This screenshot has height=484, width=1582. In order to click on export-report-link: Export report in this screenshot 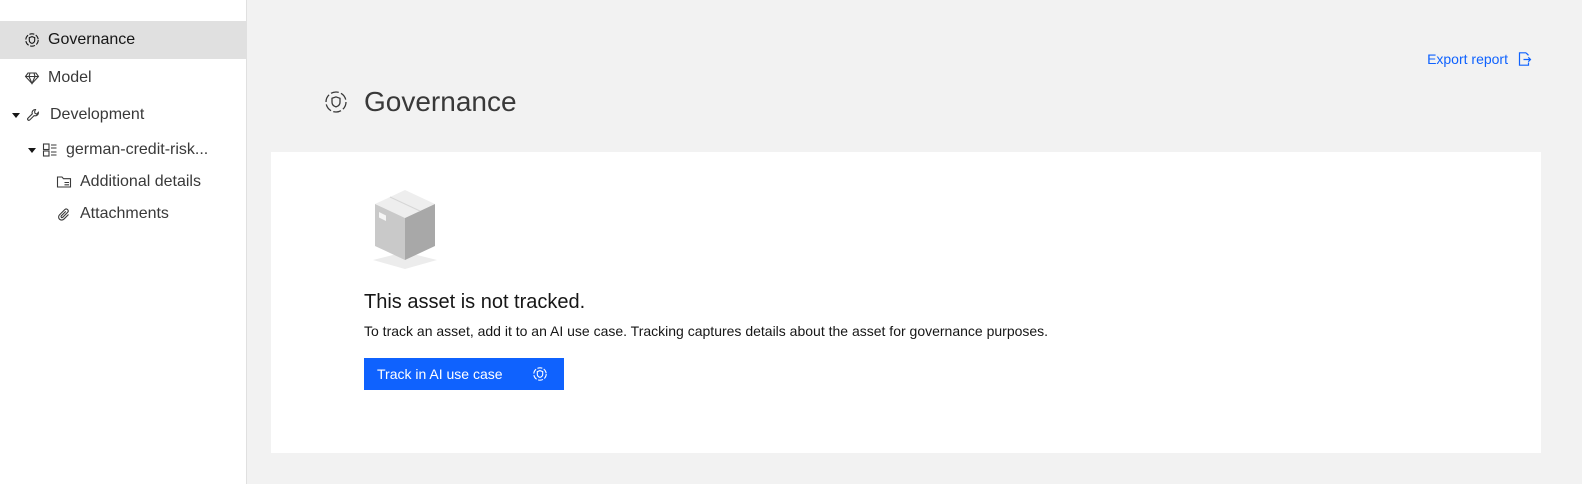, I will do `click(1479, 59)`.